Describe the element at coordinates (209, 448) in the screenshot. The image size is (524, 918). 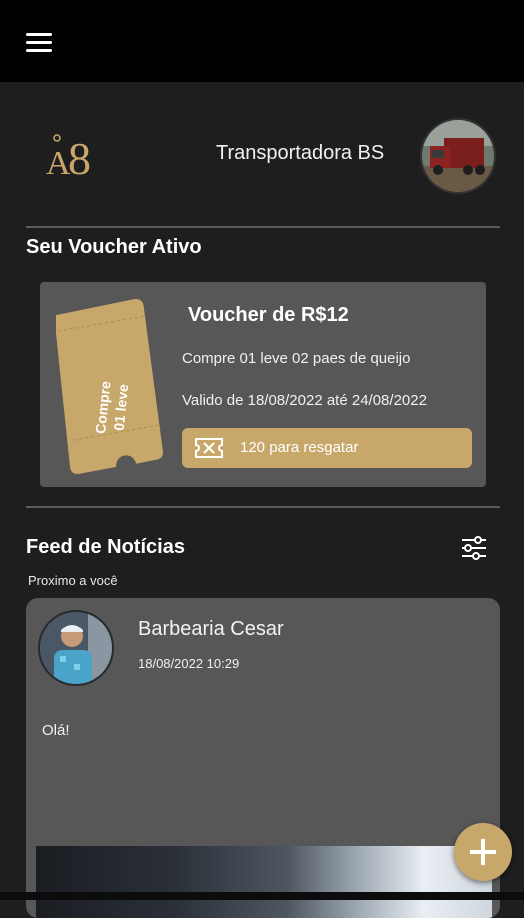
I see `ticket-icon` at that location.